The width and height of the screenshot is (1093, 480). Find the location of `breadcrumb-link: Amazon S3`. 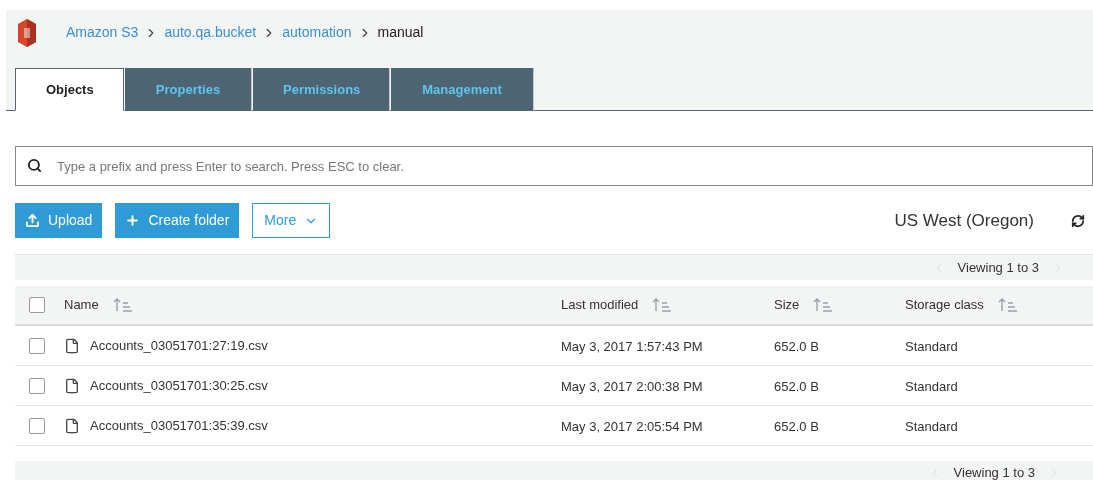

breadcrumb-link: Amazon S3 is located at coordinates (102, 33).